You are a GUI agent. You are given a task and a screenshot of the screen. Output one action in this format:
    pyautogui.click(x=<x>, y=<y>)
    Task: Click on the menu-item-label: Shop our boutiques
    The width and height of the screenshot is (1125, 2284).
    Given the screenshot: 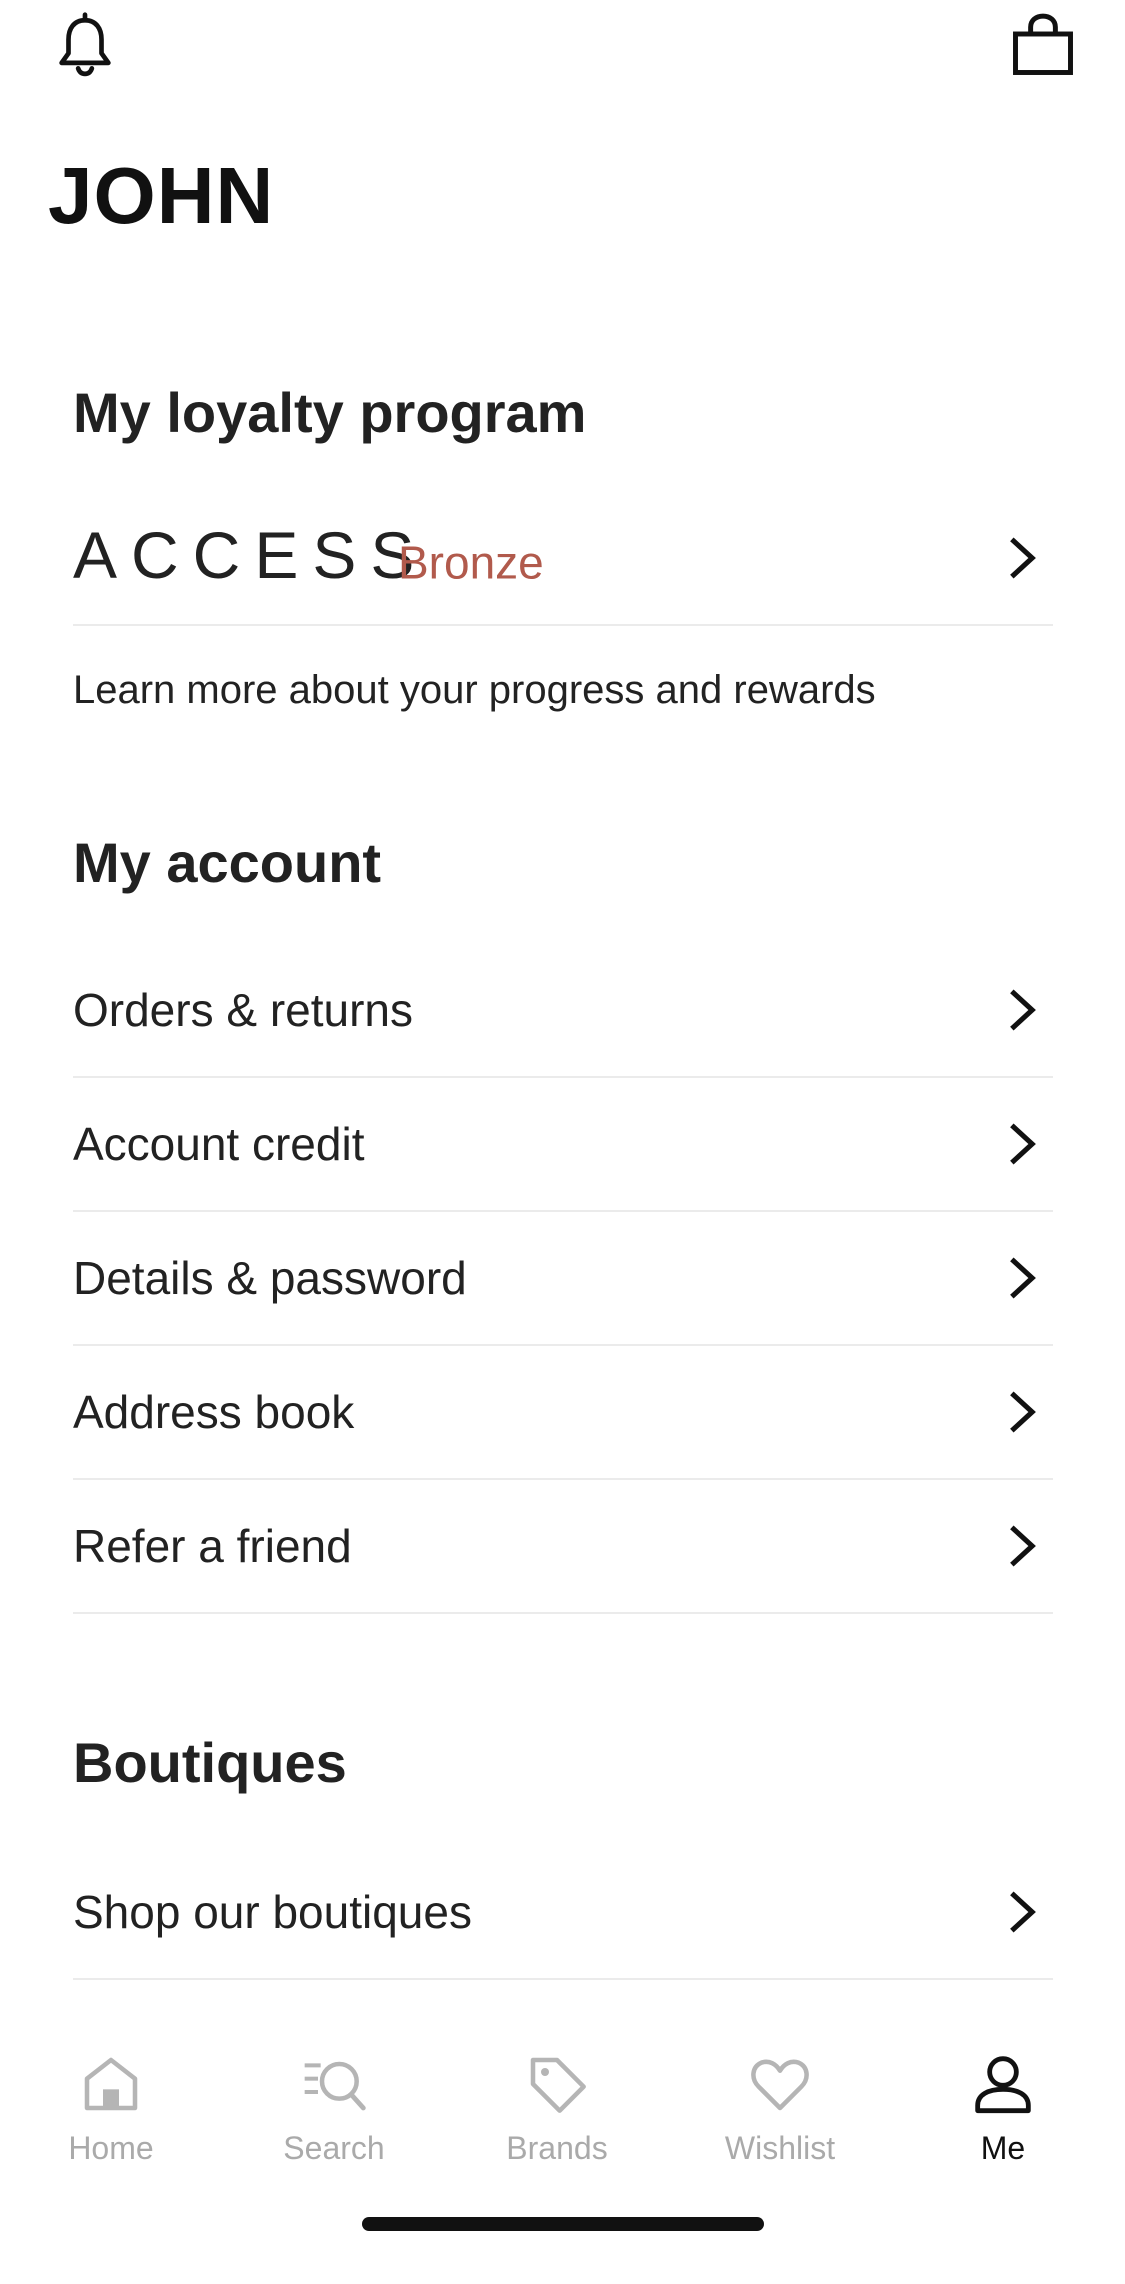 What is the action you would take?
    pyautogui.click(x=272, y=1912)
    